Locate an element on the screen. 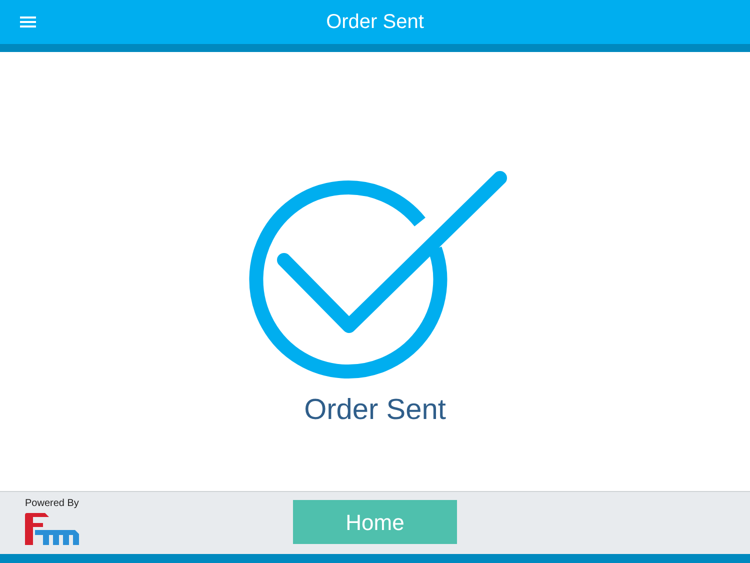 This screenshot has height=563, width=750. status-message: Order Sent is located at coordinates (375, 410).